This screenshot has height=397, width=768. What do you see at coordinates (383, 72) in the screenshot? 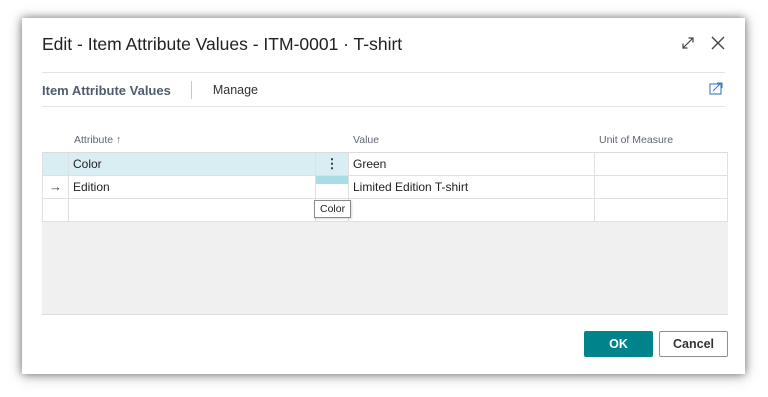
I see `title-divider` at bounding box center [383, 72].